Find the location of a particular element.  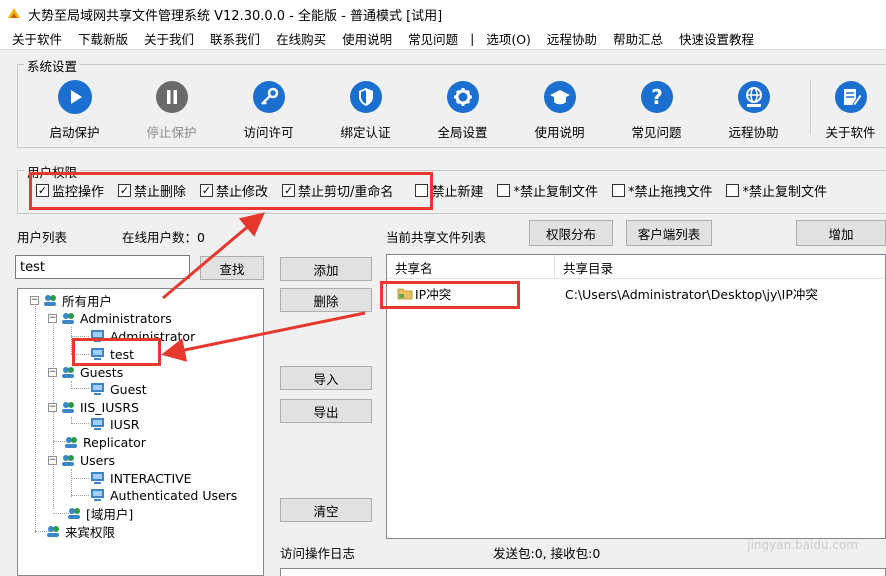

globe-icon is located at coordinates (754, 97).